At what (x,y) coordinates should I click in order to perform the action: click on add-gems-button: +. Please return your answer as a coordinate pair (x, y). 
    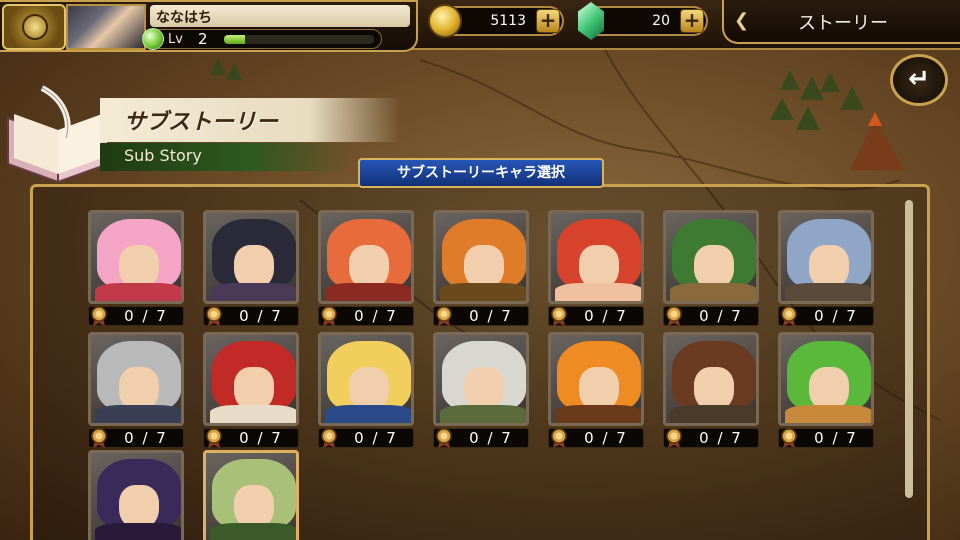
    Looking at the image, I should click on (692, 21).